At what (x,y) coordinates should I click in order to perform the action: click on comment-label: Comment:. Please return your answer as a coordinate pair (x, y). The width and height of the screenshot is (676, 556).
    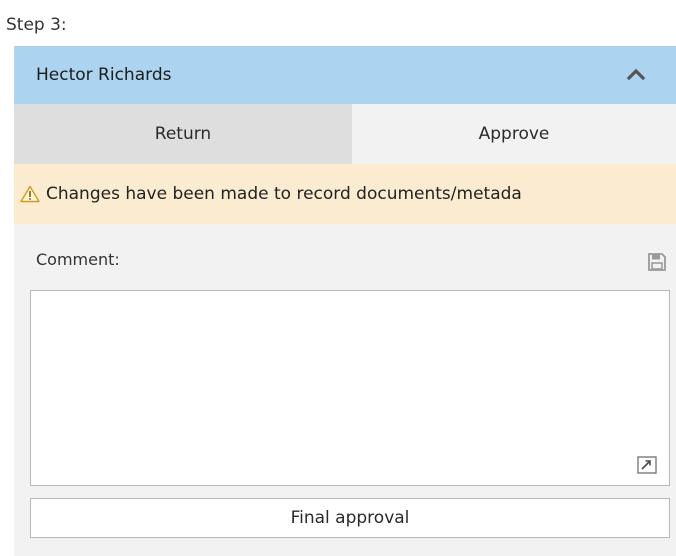
    Looking at the image, I should click on (78, 259).